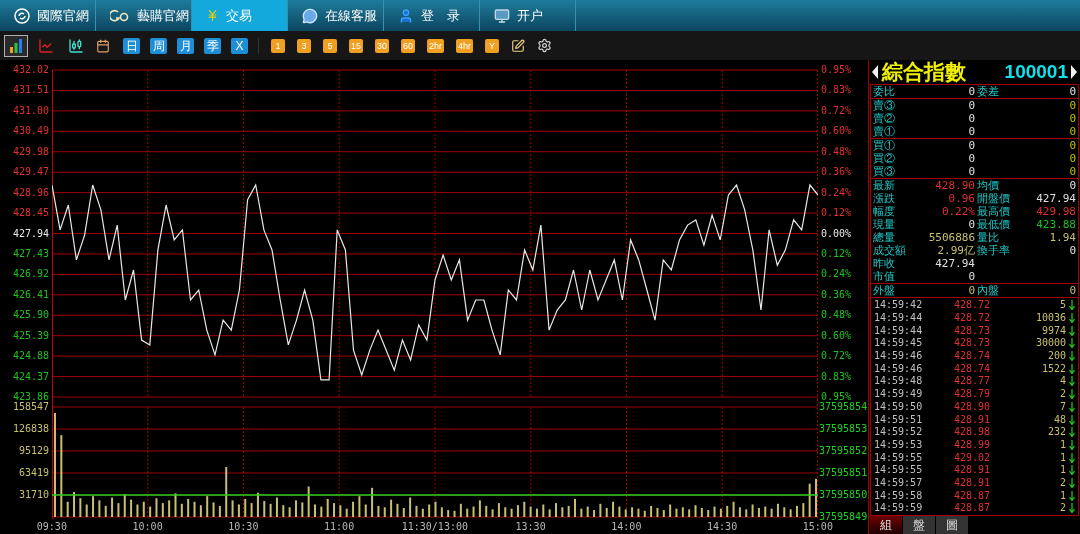 Image resolution: width=1080 pixels, height=534 pixels. What do you see at coordinates (30, 90) in the screenshot?
I see `axis-label: 431.51` at bounding box center [30, 90].